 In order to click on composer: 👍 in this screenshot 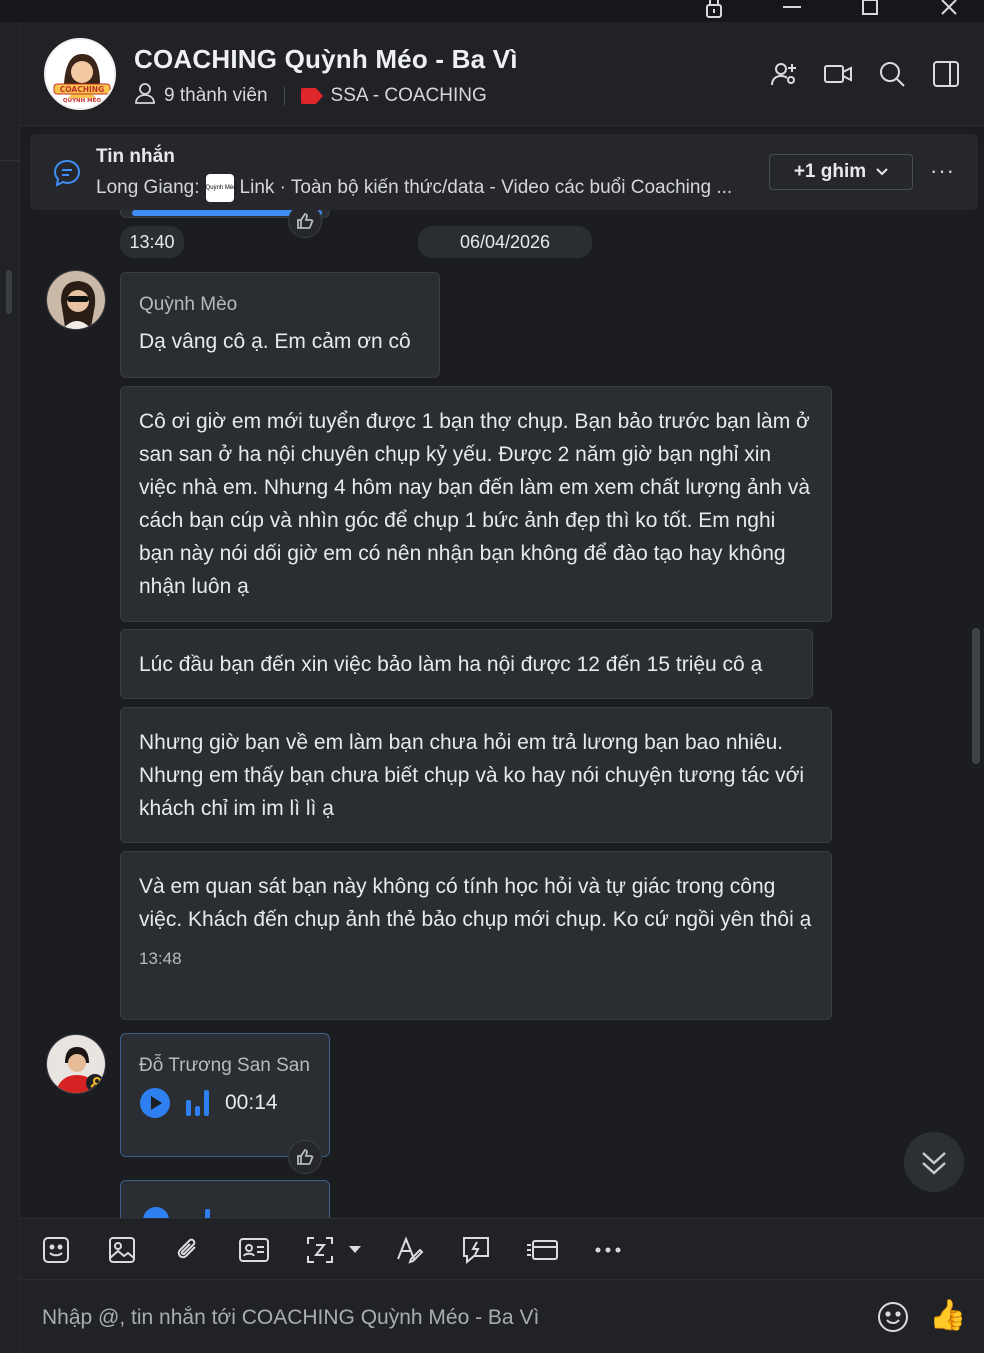, I will do `click(502, 1316)`.